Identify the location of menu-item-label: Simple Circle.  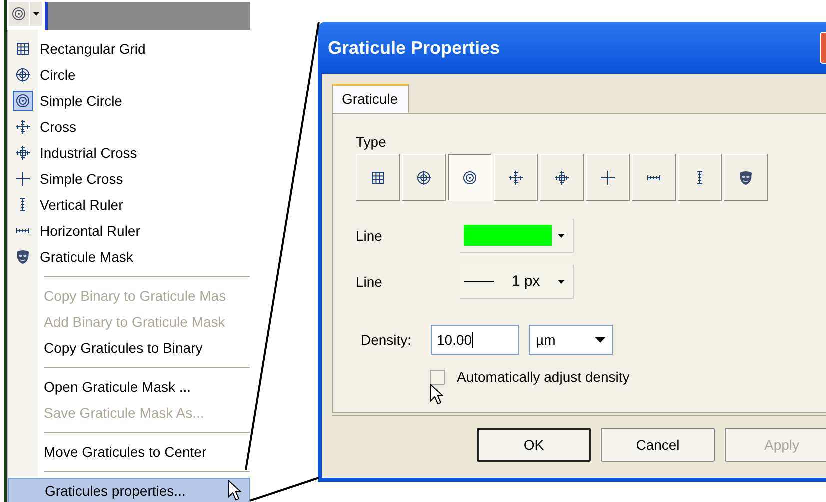
(81, 101).